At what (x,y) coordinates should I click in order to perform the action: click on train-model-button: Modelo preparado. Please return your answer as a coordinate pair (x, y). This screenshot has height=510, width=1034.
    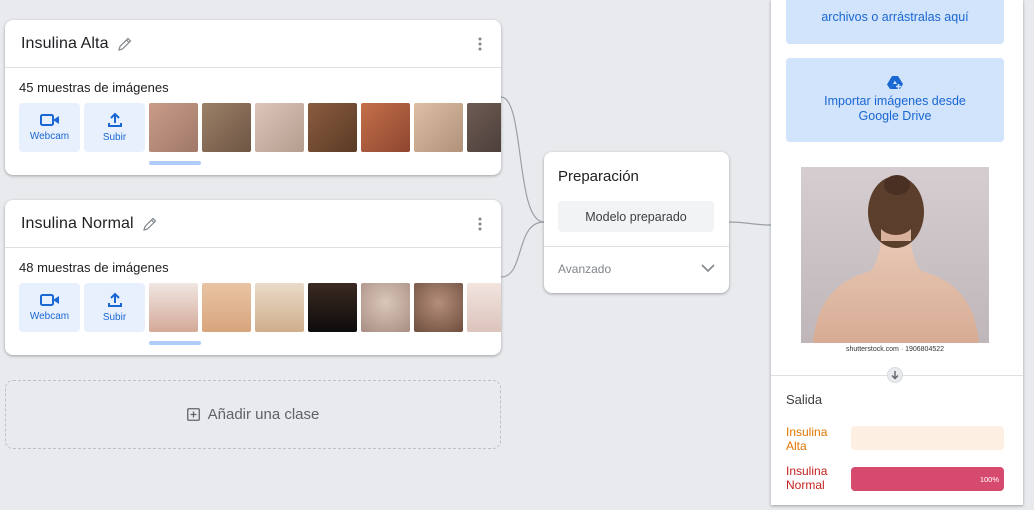
    Looking at the image, I should click on (636, 216).